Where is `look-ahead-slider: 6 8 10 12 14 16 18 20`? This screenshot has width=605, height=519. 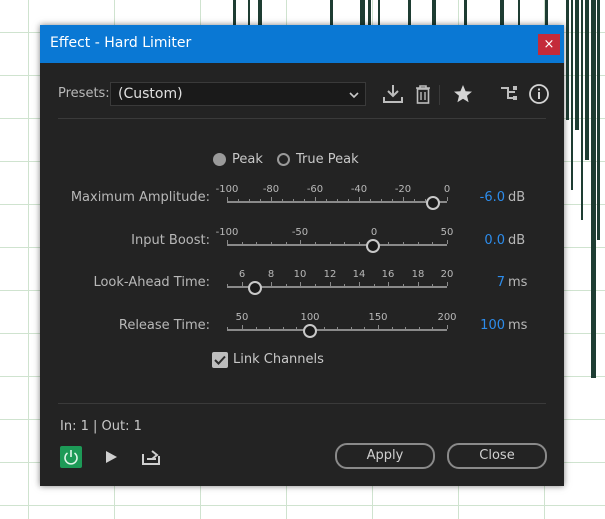 look-ahead-slider: 6 8 10 12 14 16 18 20 is located at coordinates (340, 284).